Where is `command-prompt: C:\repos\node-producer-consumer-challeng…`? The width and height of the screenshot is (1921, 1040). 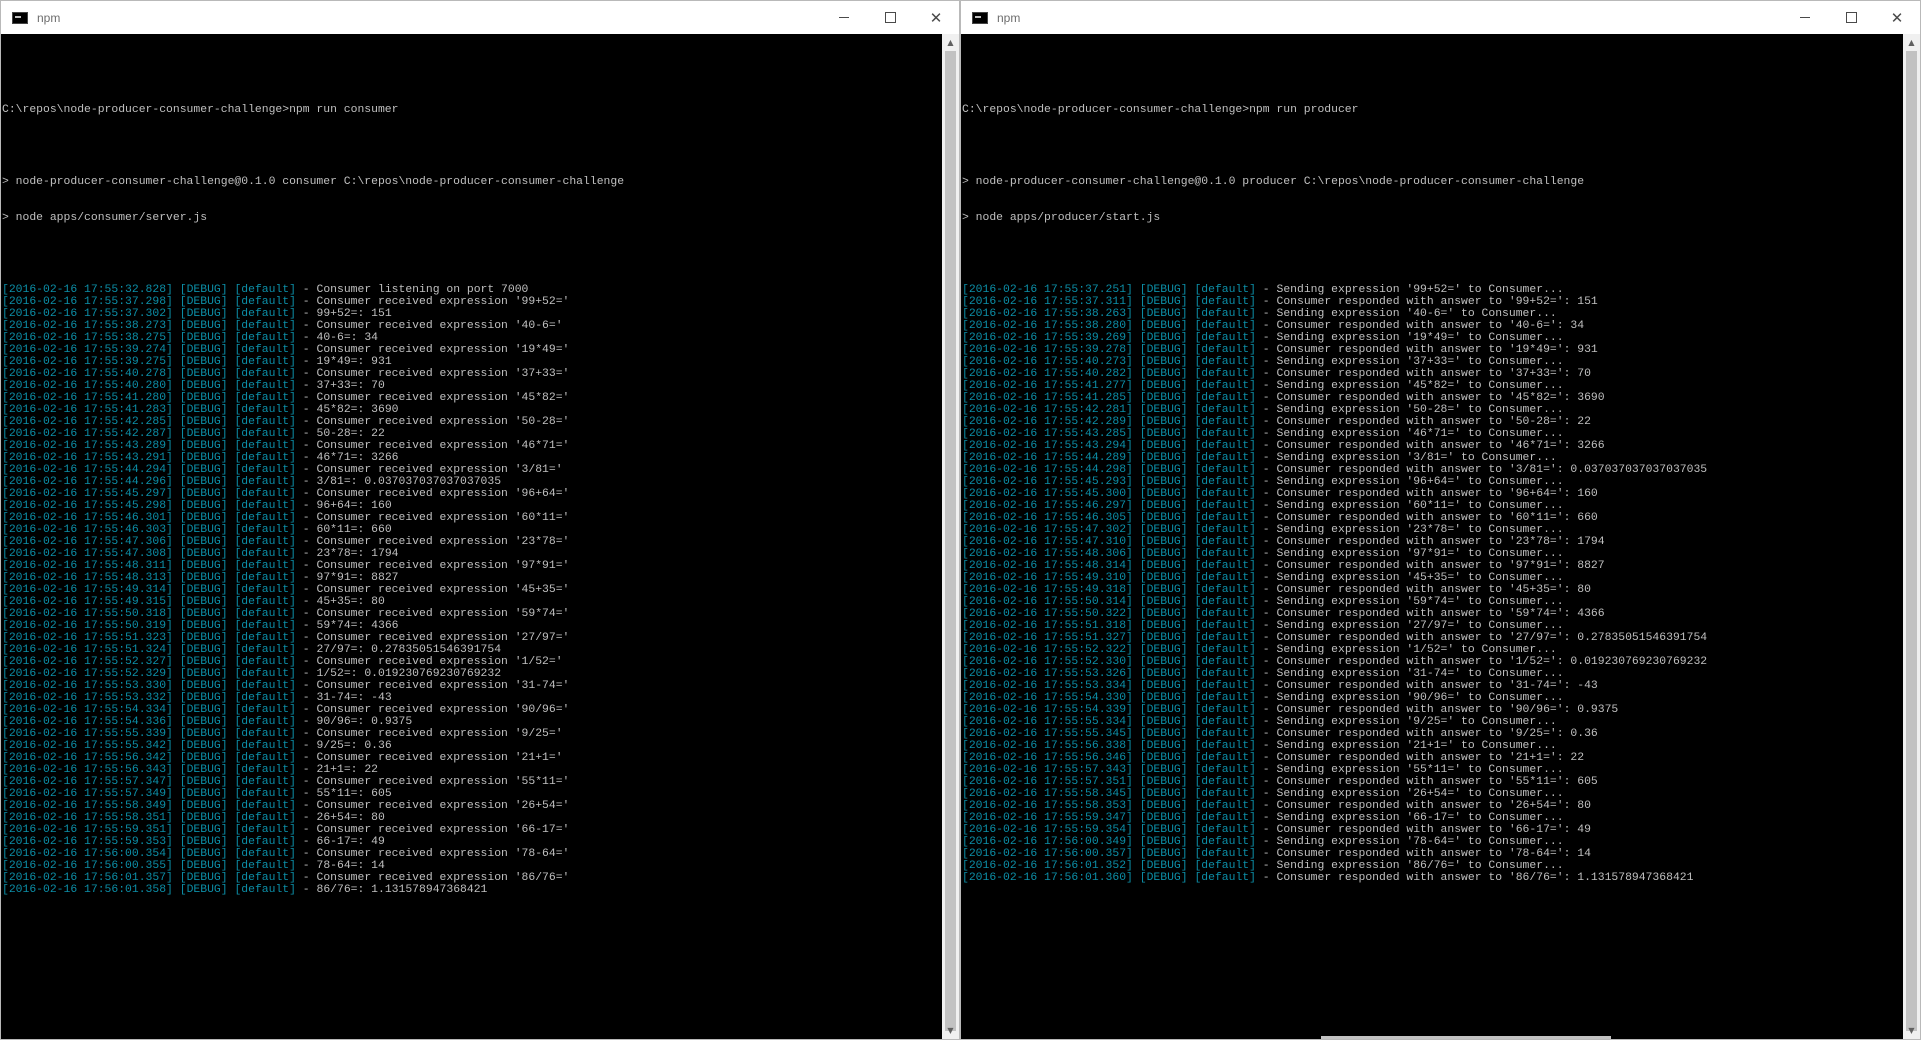 command-prompt: C:\repos\node-producer-consumer-challeng… is located at coordinates (200, 110).